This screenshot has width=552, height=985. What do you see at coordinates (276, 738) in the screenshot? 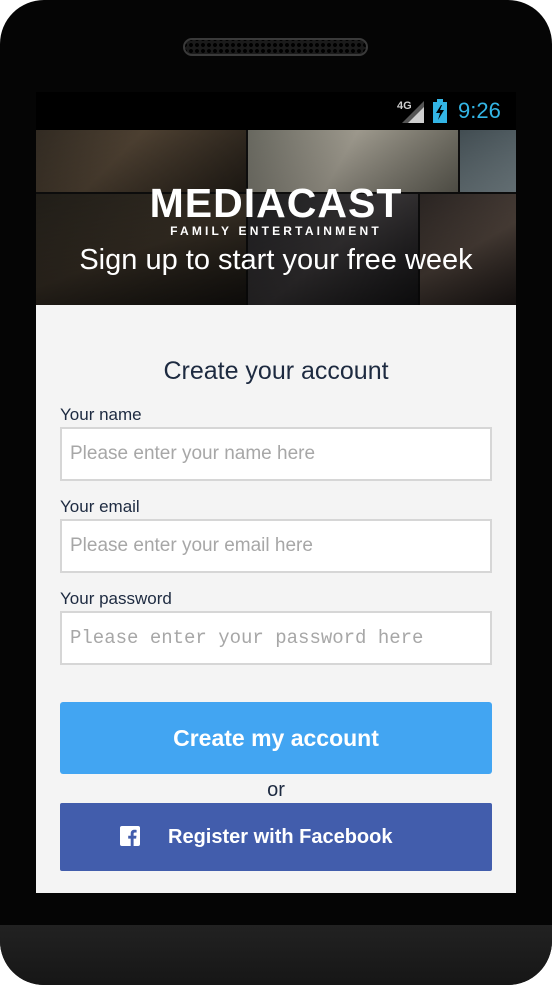
I see `create-account-button: Create my account` at bounding box center [276, 738].